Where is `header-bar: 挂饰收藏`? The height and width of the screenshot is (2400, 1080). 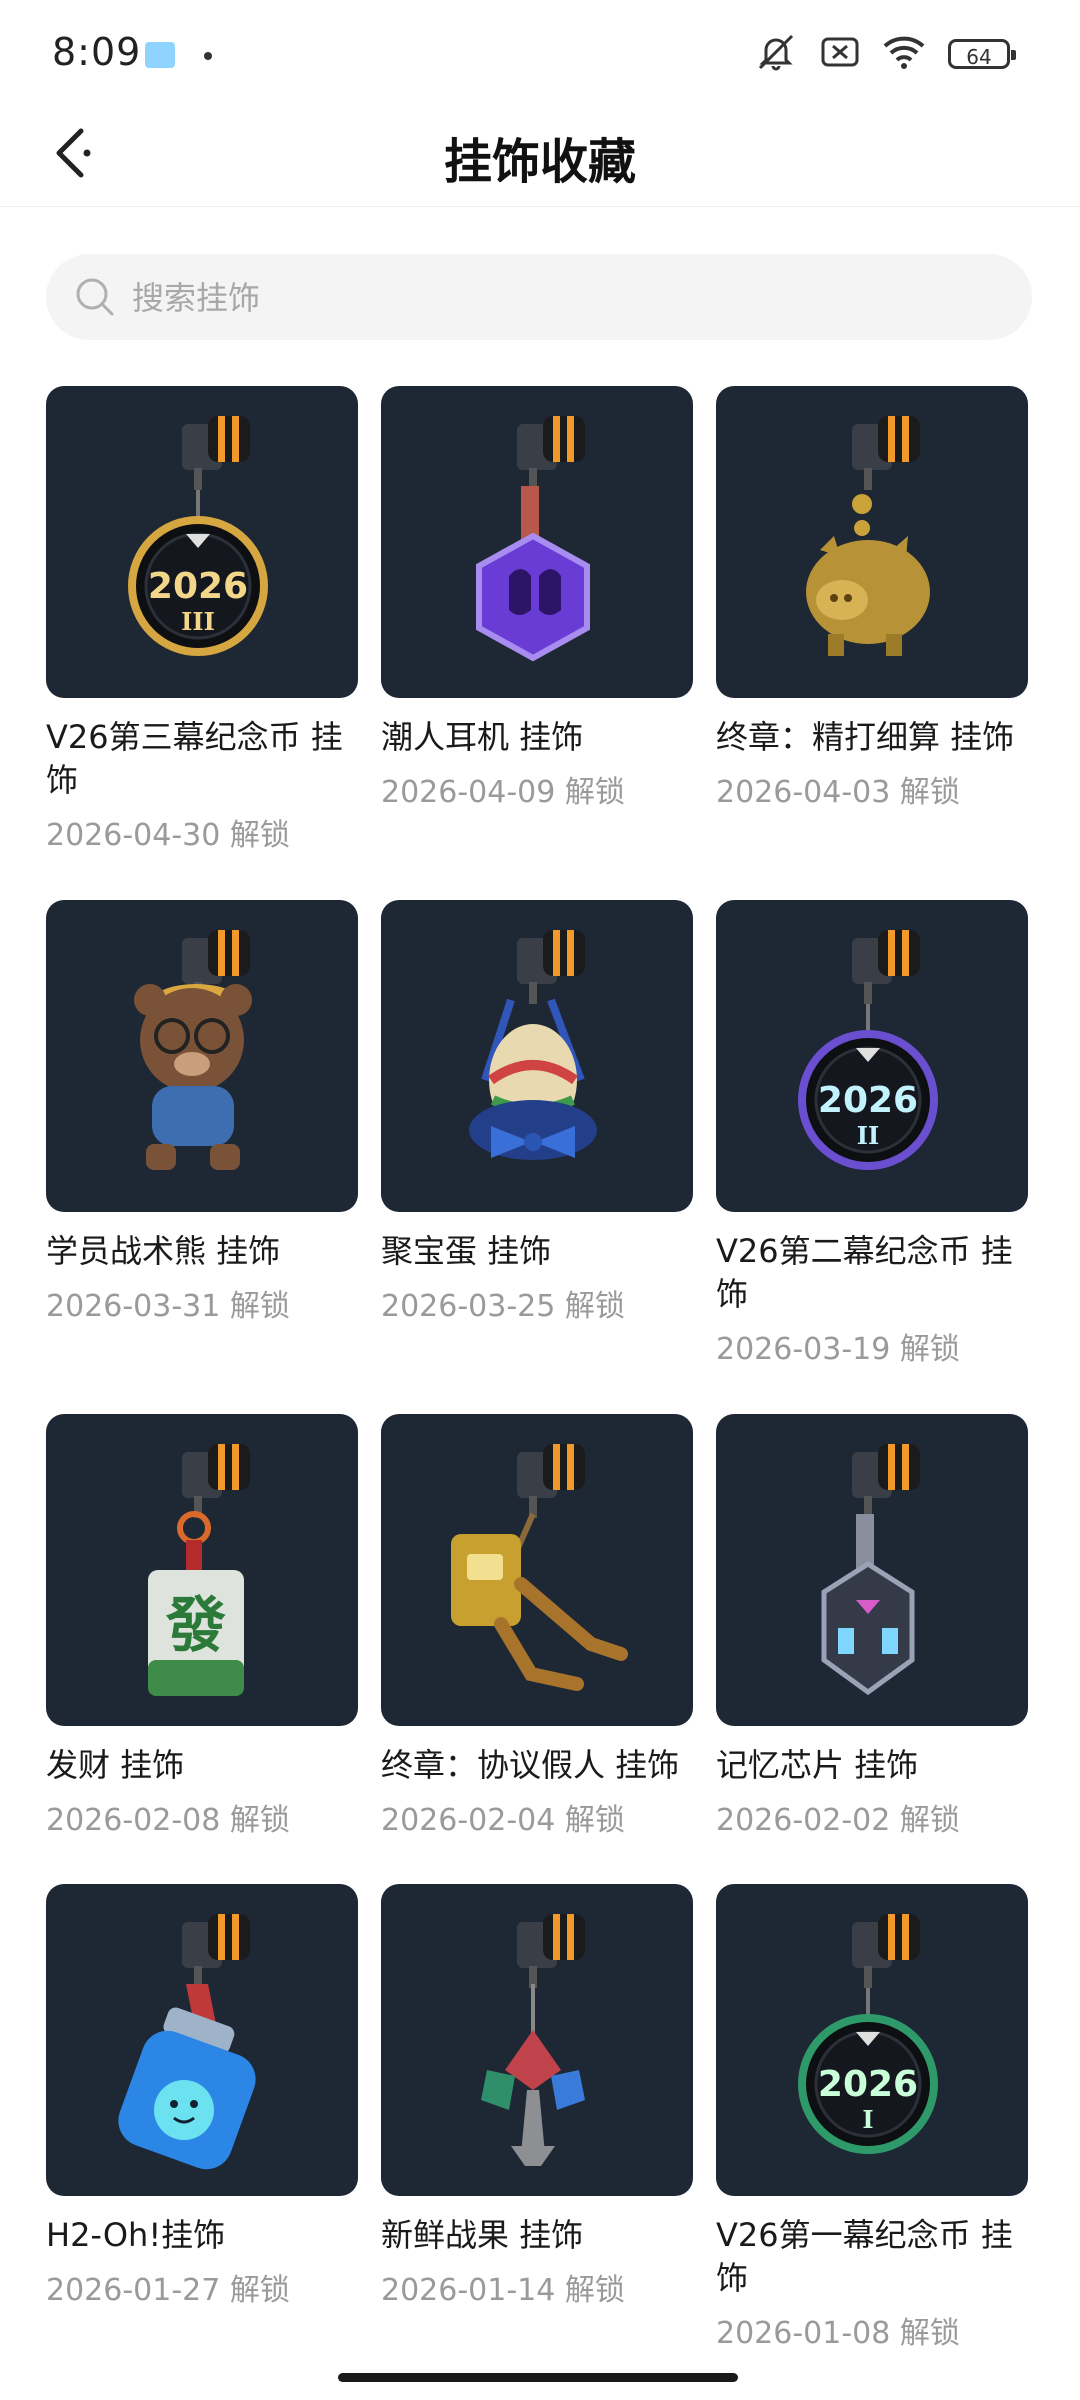
header-bar: 挂饰收藏 is located at coordinates (540, 153).